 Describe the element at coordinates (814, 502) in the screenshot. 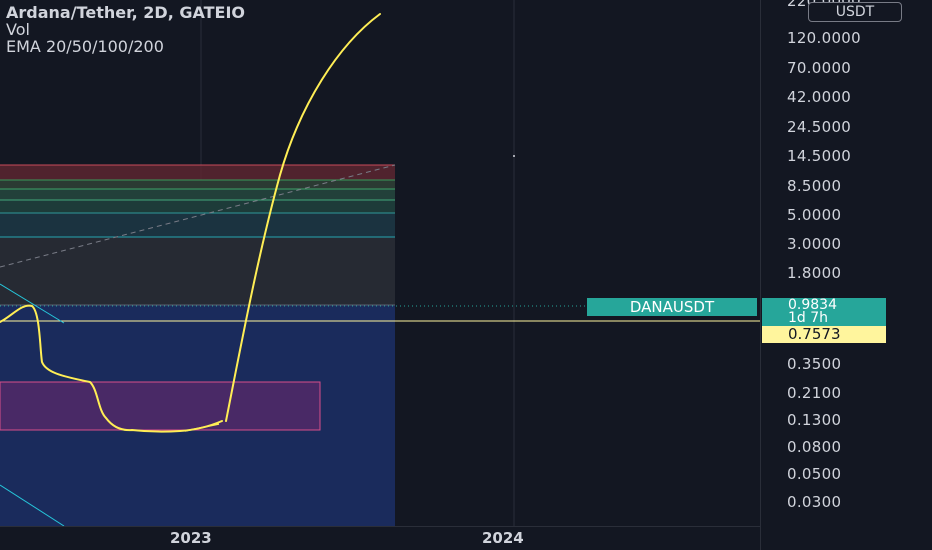

I see `price-tick: 0.0300` at that location.